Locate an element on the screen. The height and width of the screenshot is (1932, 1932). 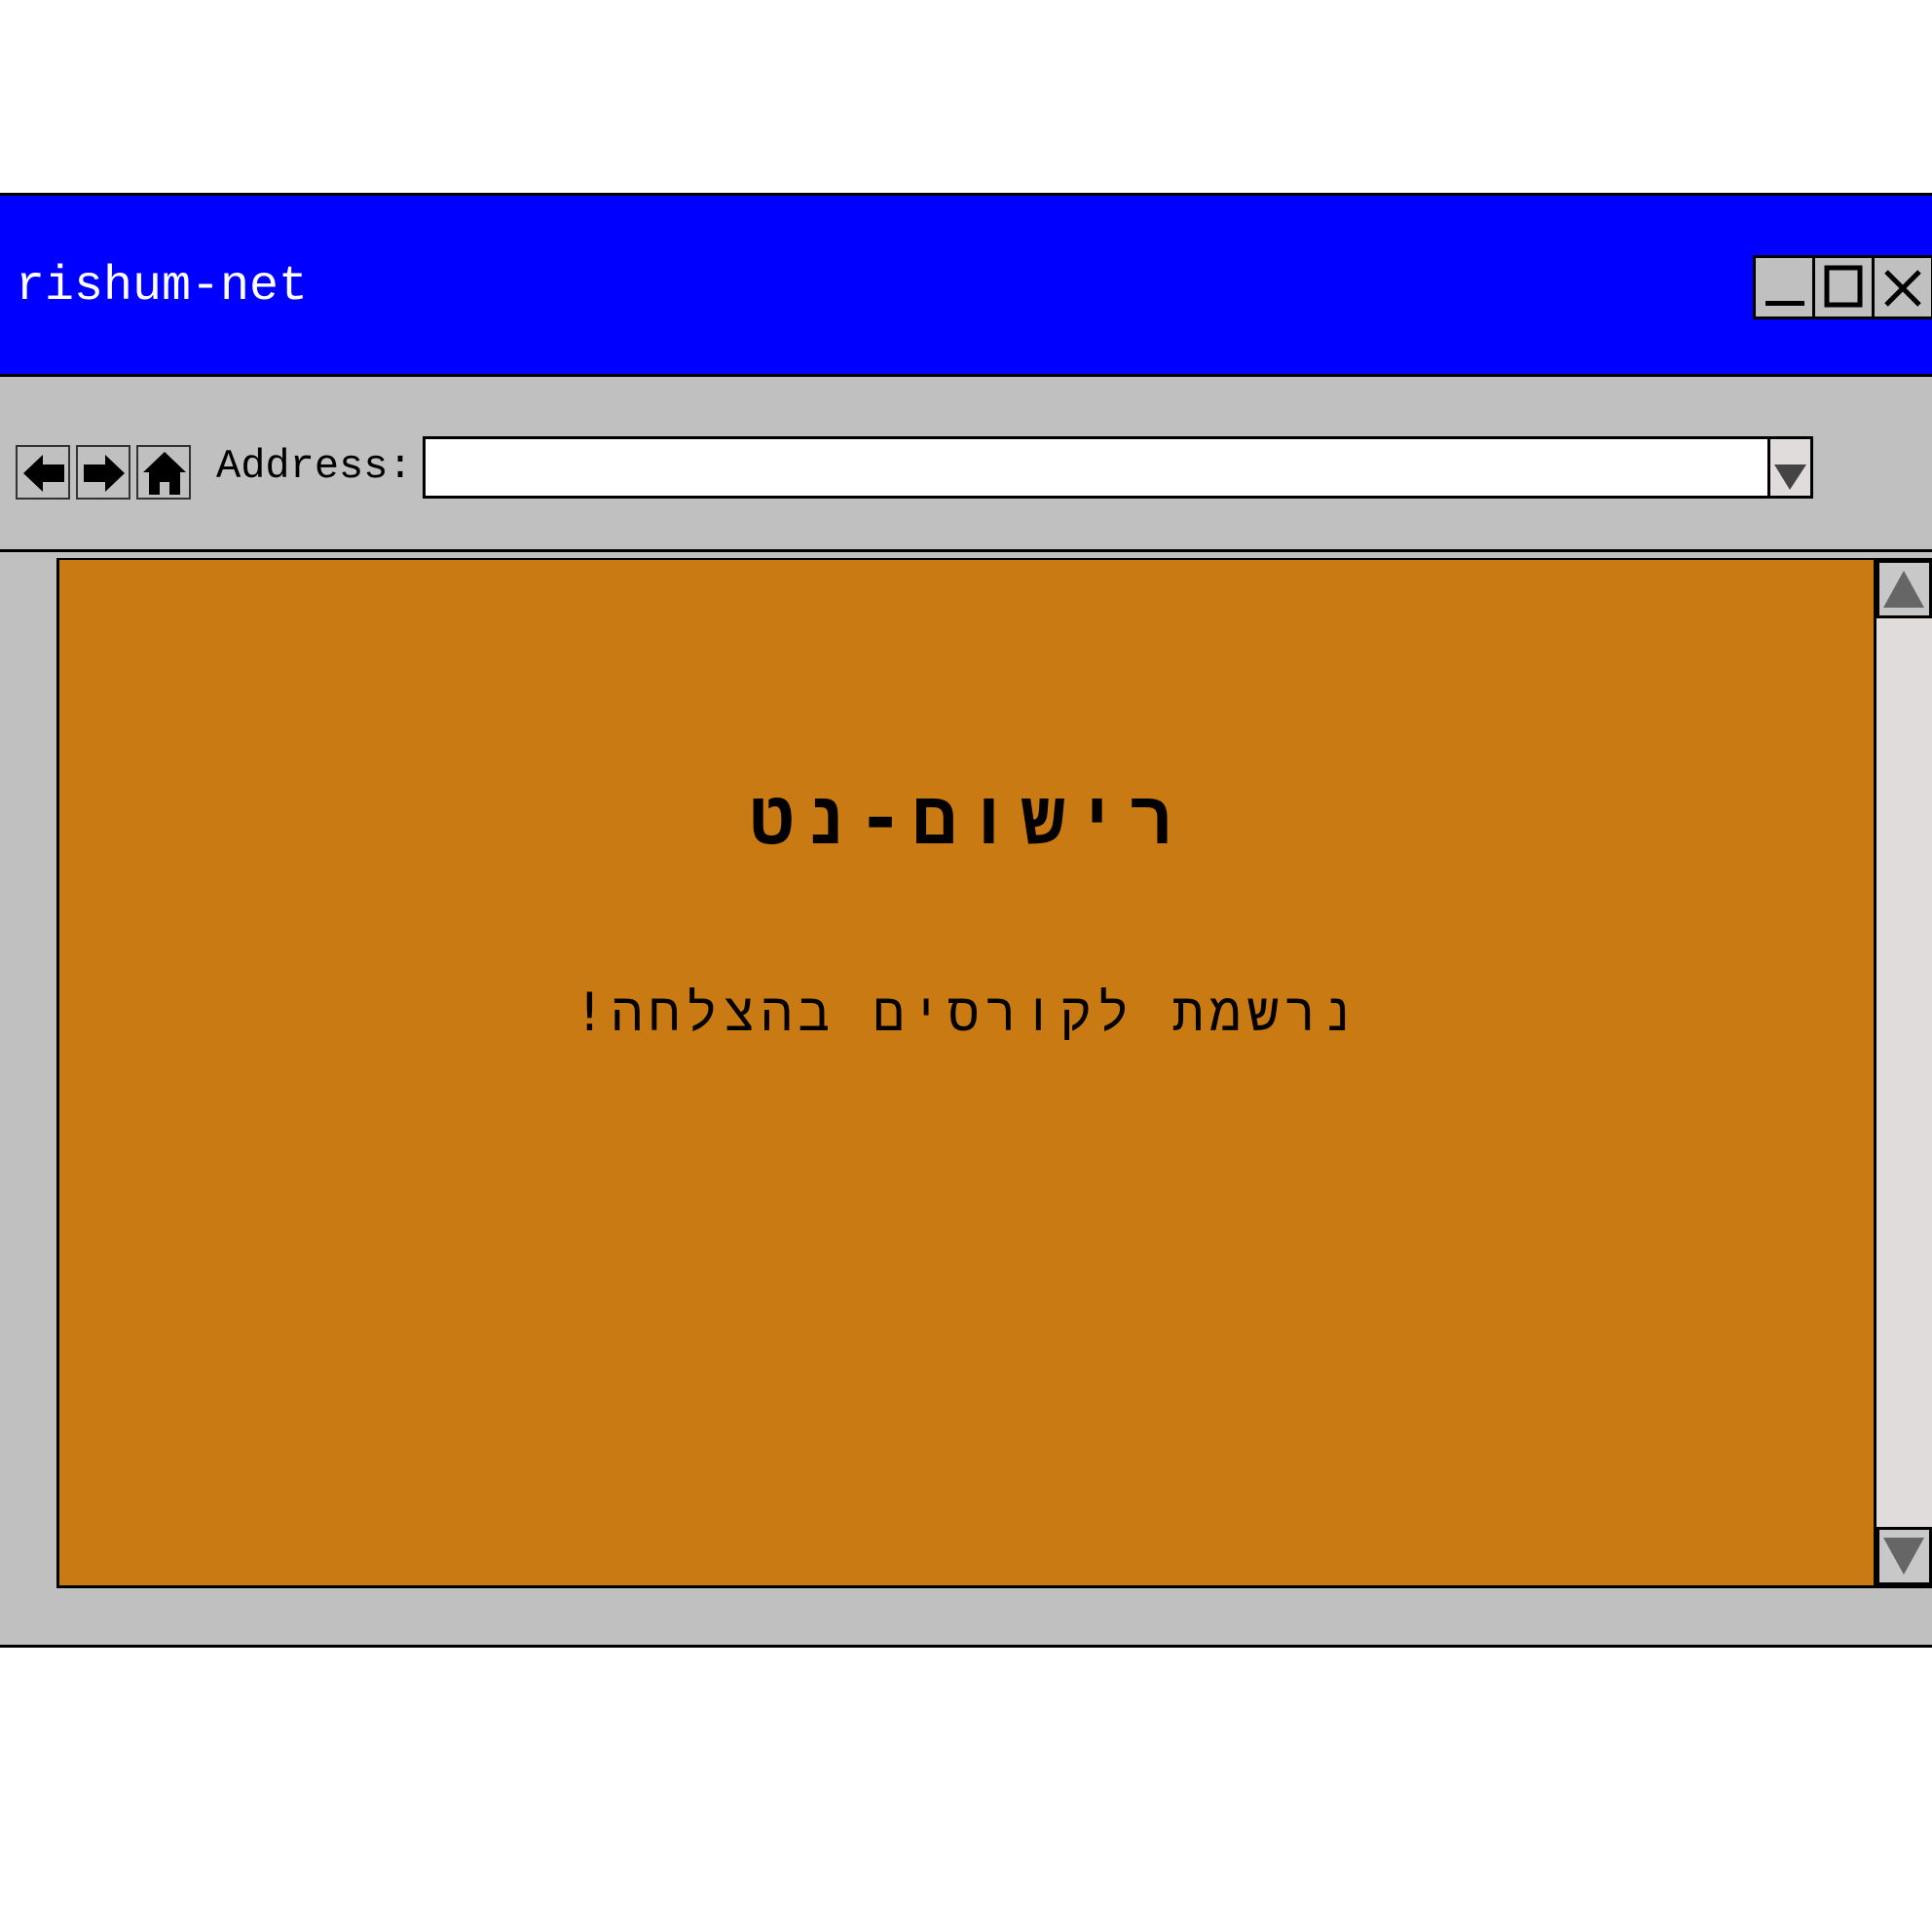
window-title: rishum-net is located at coordinates (163, 287).